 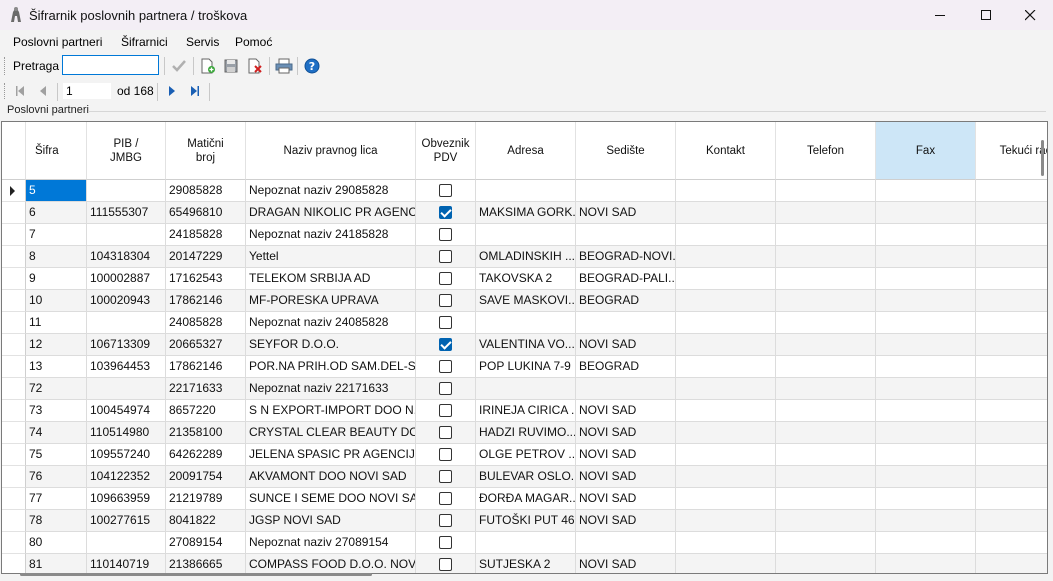 What do you see at coordinates (231, 66) in the screenshot?
I see `save-button` at bounding box center [231, 66].